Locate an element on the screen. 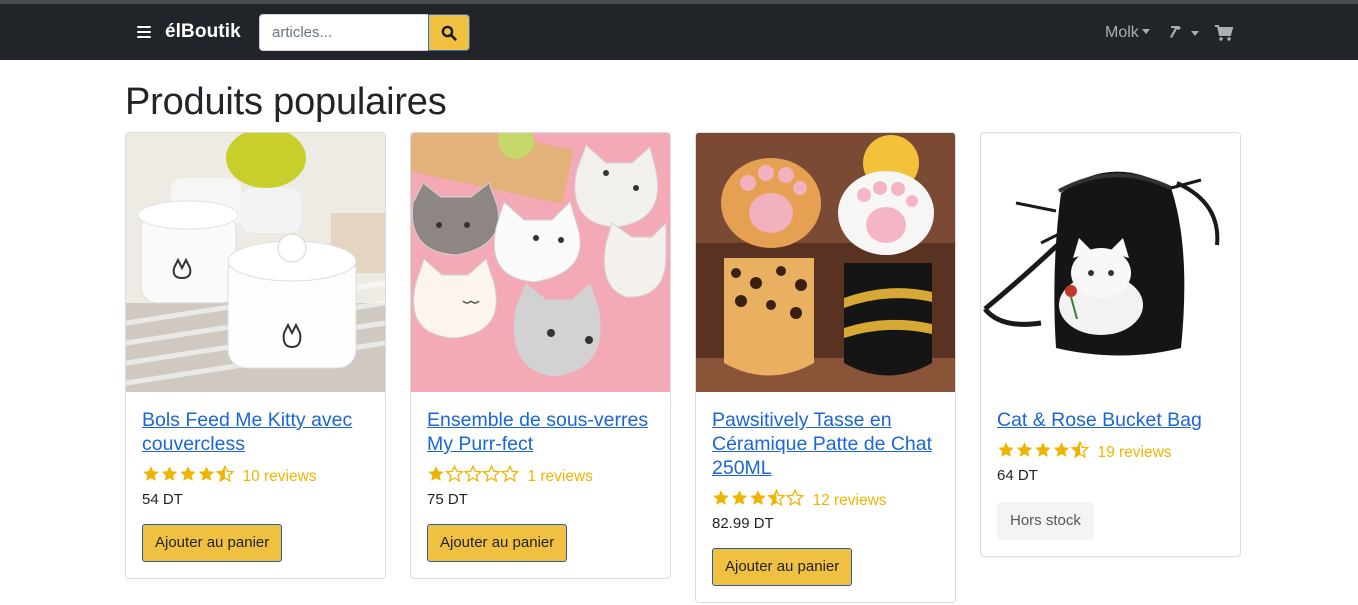  rating: 19 reviews is located at coordinates (1110, 450).